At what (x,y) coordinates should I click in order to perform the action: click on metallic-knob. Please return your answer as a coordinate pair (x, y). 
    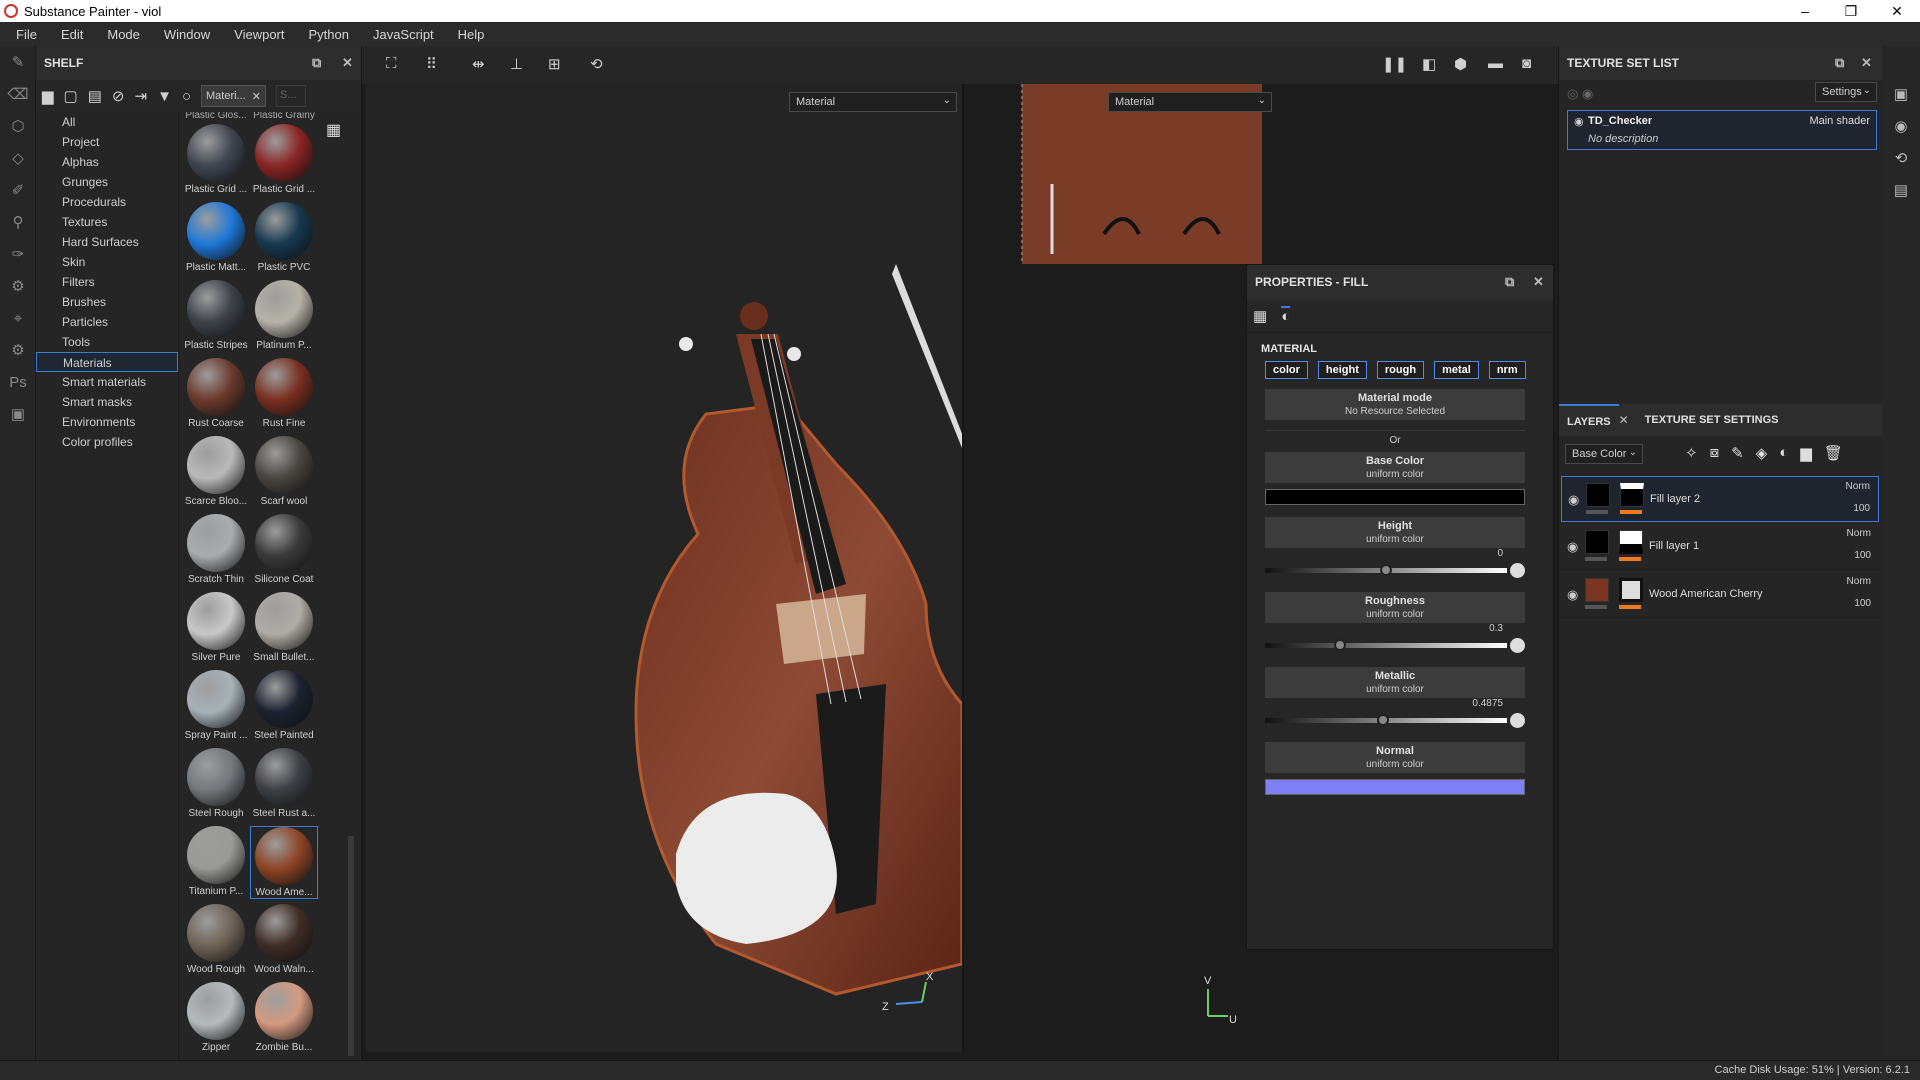
    Looking at the image, I should click on (1383, 720).